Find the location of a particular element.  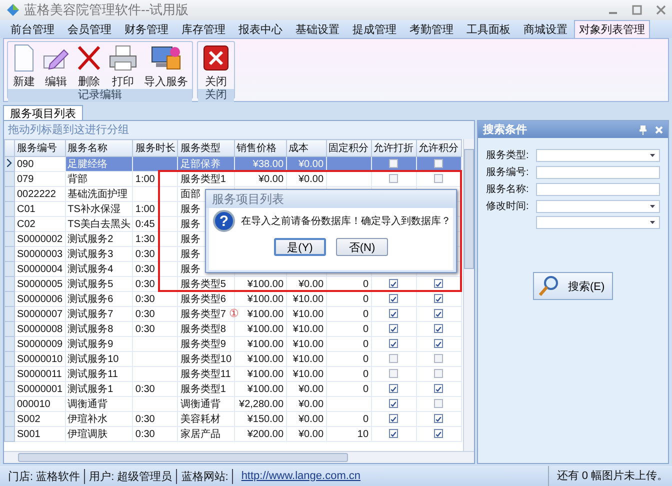

vertical-scrollbar is located at coordinates (468, 295).